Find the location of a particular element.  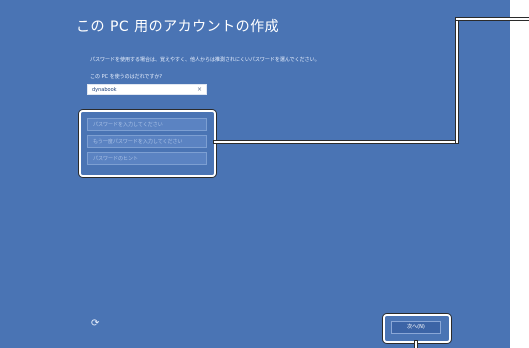

password-fields-callout is located at coordinates (147, 143).